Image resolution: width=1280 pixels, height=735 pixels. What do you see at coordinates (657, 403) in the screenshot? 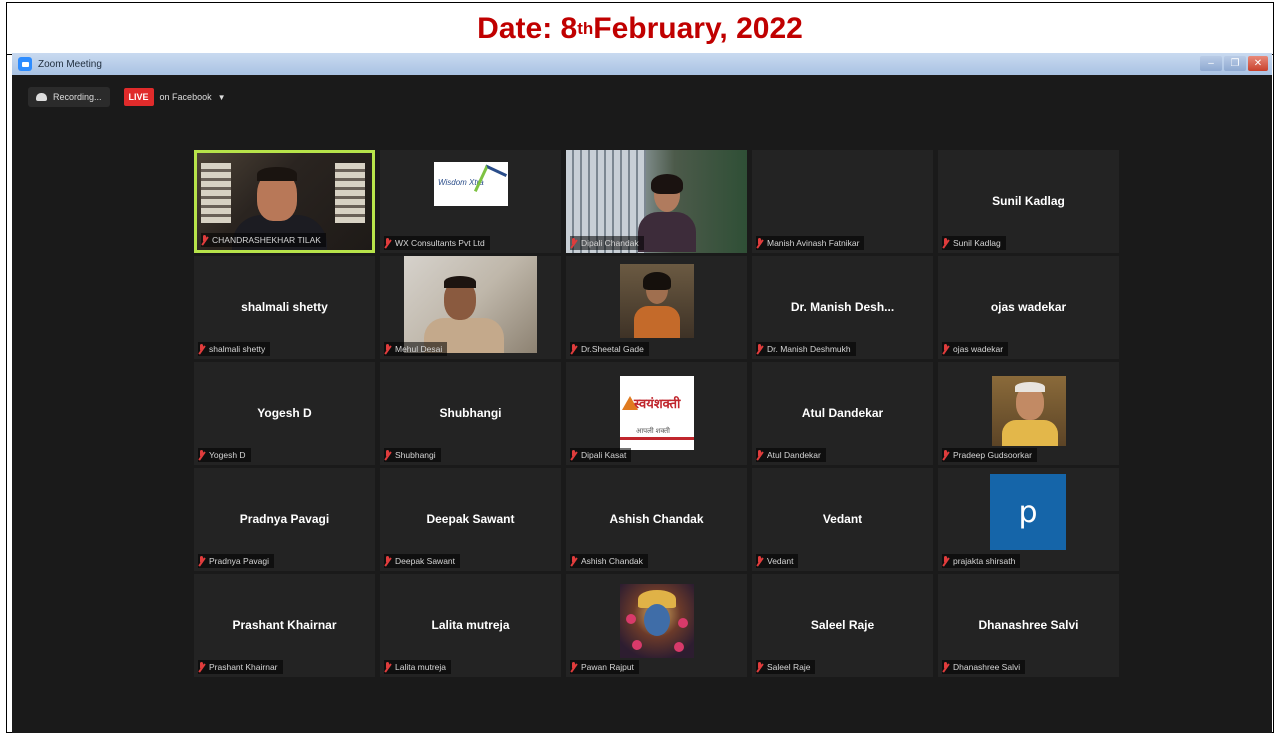
I see `organization-logo-text: स्वयंशक्ती` at bounding box center [657, 403].